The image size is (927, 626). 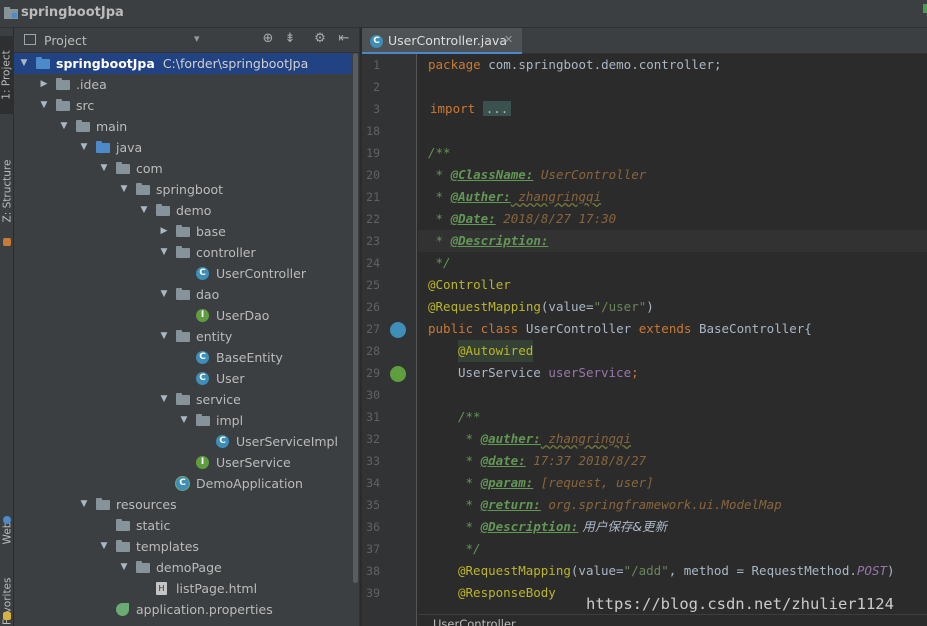 What do you see at coordinates (320, 38) in the screenshot?
I see `gear-icon: ⚙` at bounding box center [320, 38].